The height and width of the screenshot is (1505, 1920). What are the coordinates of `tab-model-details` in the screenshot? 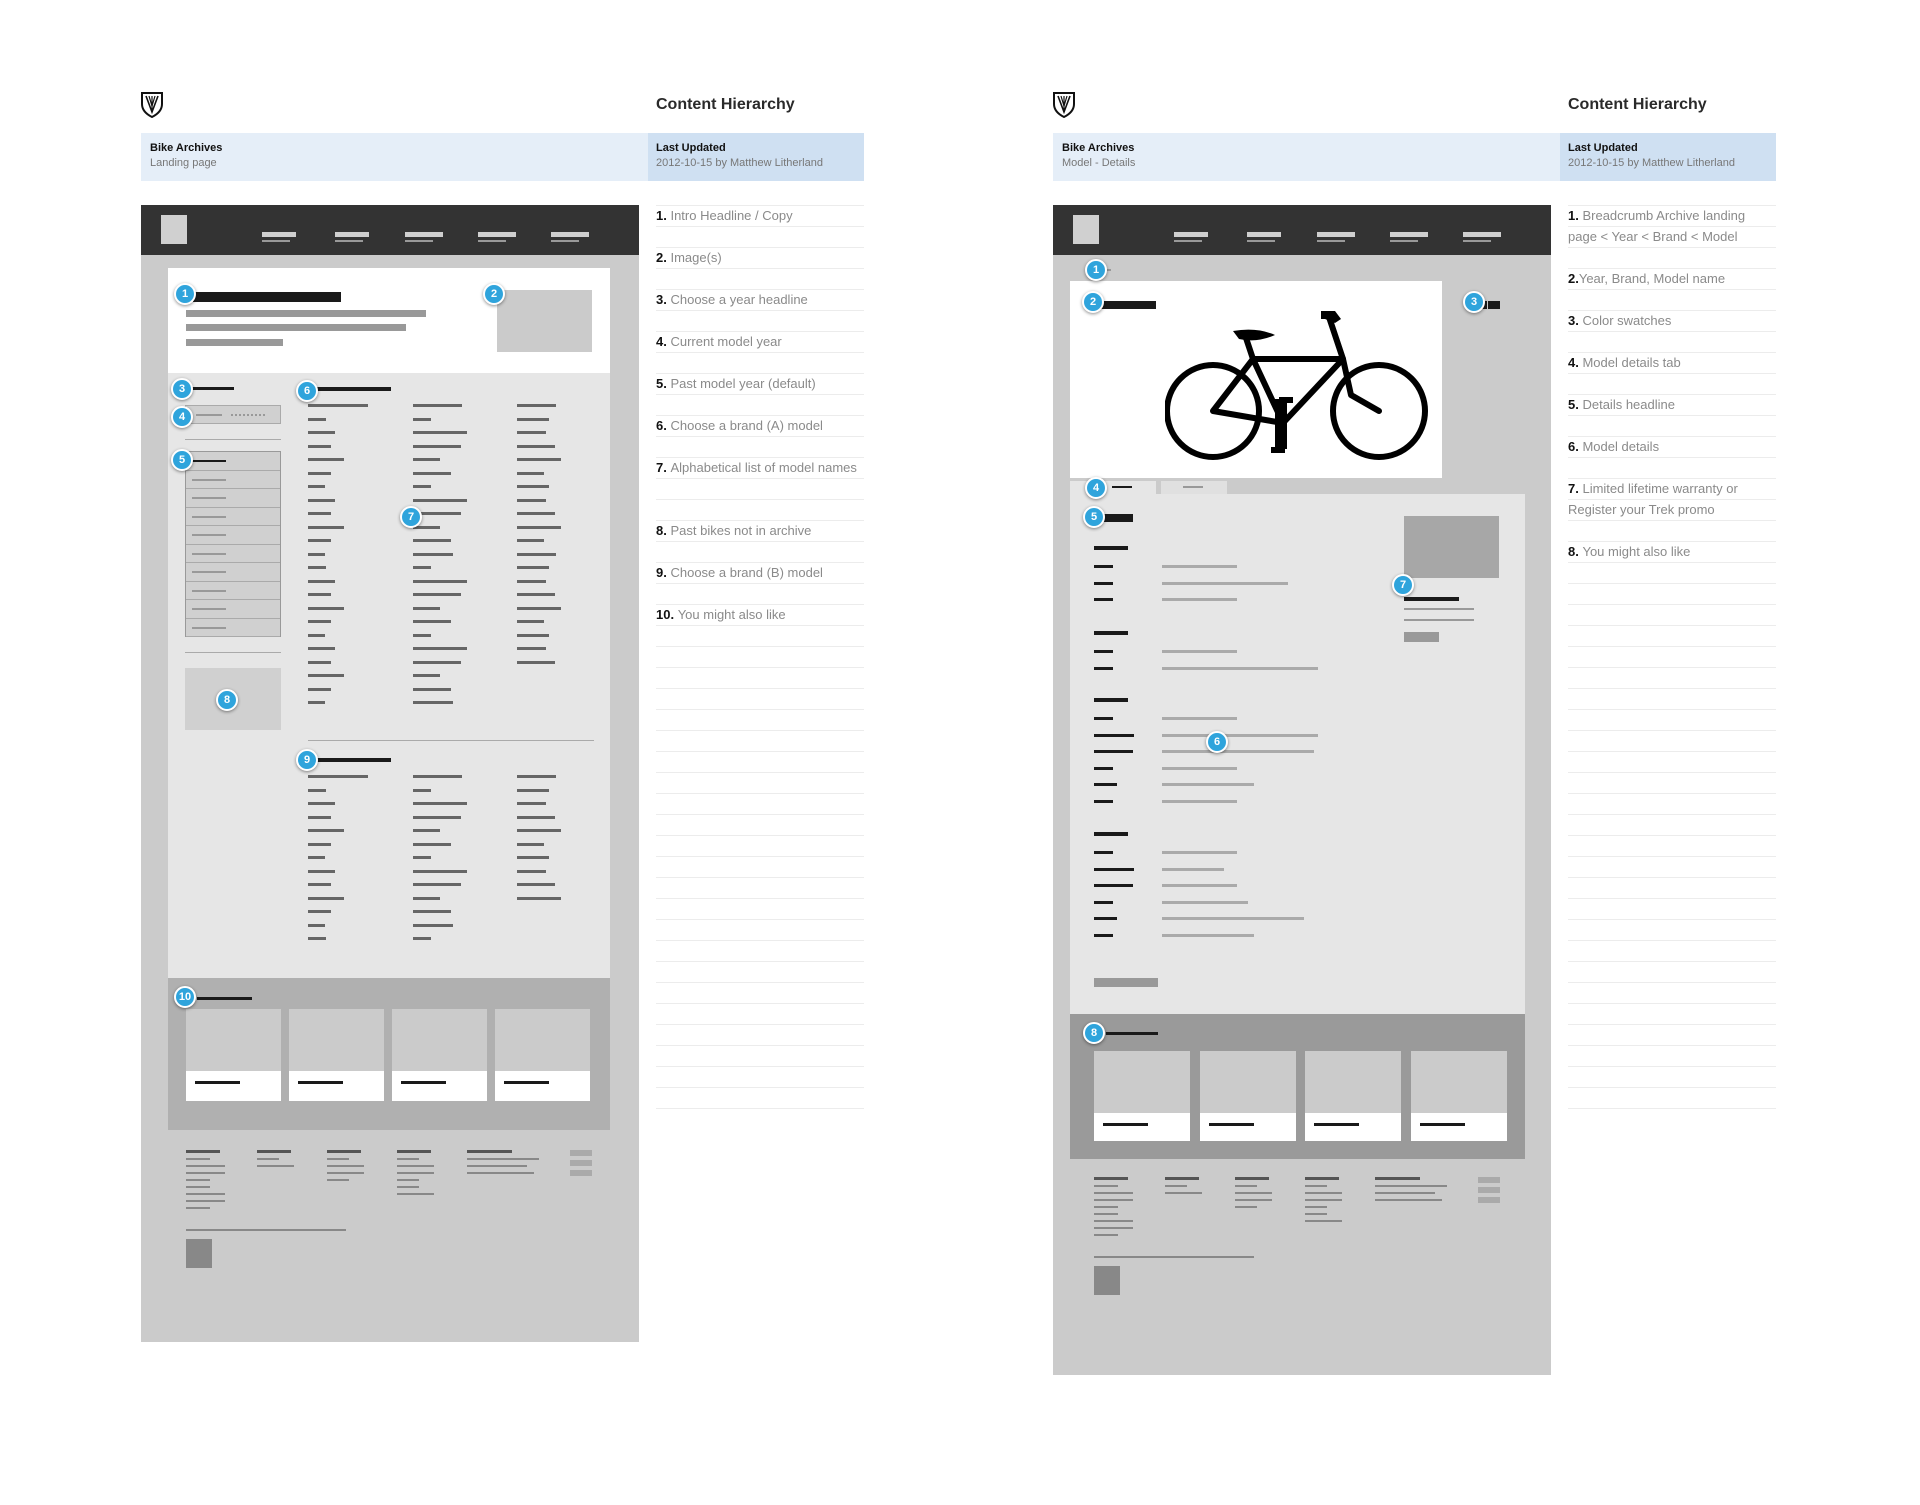 It's located at (1113, 487).